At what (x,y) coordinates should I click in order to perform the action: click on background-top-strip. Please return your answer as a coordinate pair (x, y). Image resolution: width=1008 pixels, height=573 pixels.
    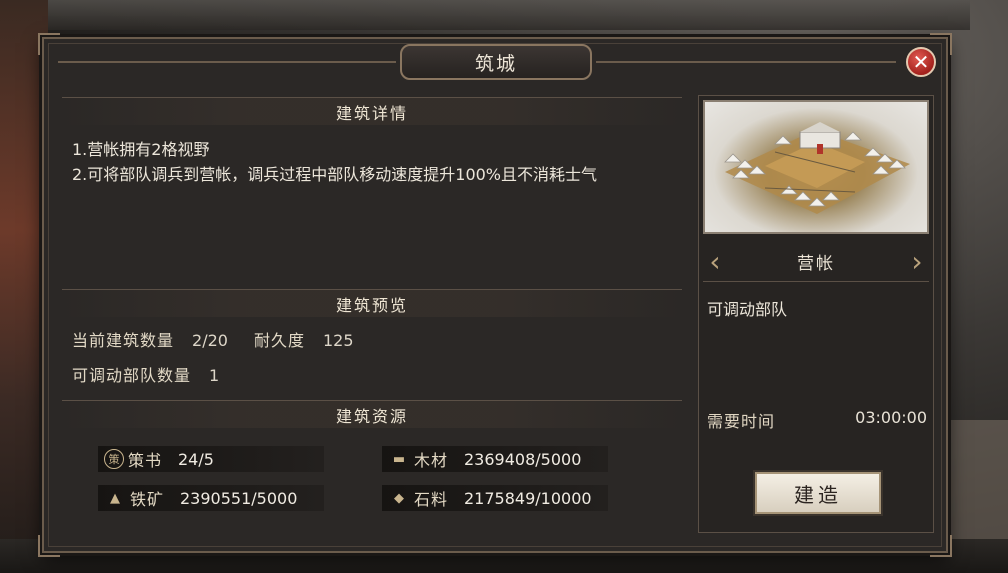
    Looking at the image, I should click on (505, 15).